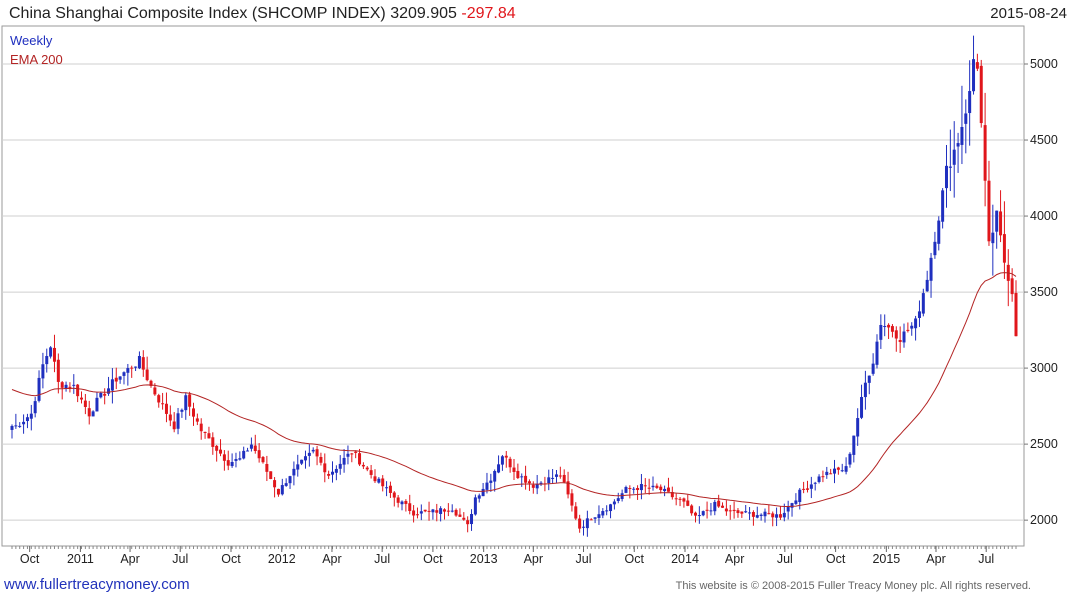 This screenshot has height=600, width=1075. What do you see at coordinates (685, 559) in the screenshot?
I see `x-tick-label: 2014` at bounding box center [685, 559].